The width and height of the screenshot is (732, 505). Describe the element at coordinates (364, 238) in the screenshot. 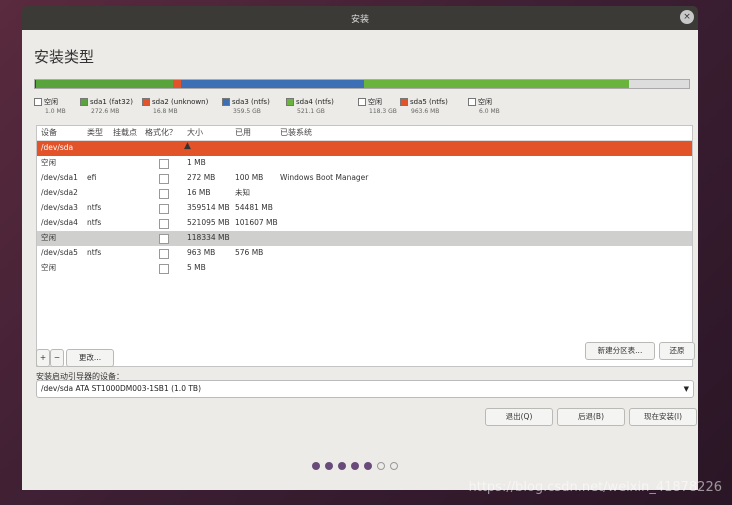

I see `table-row: 空闲 118334 MB` at that location.